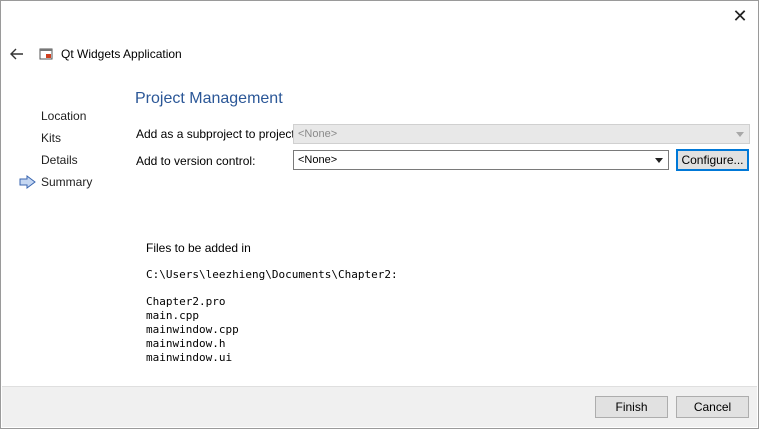  What do you see at coordinates (192, 329) in the screenshot?
I see `file-item: mainwindow.cpp` at bounding box center [192, 329].